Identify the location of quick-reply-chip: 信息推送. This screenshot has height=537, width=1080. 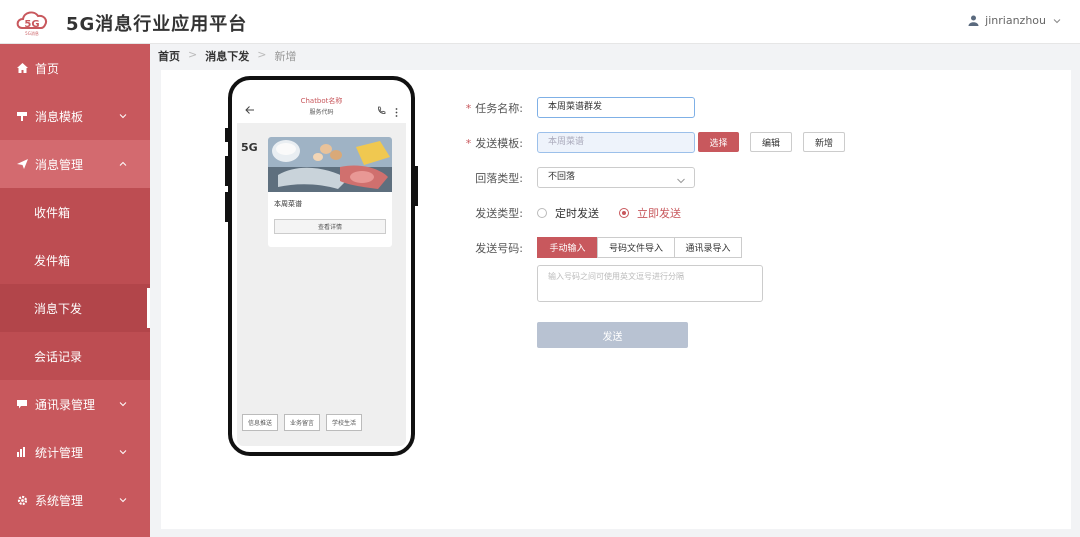
(260, 422).